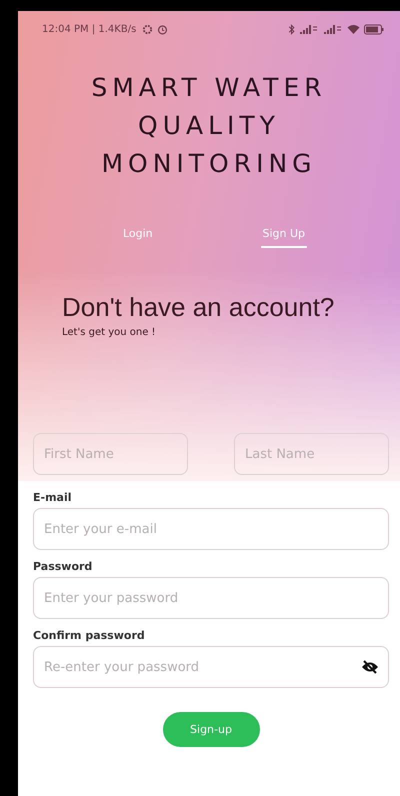 The width and height of the screenshot is (400, 796). Describe the element at coordinates (137, 234) in the screenshot. I see `tab: Login` at that location.